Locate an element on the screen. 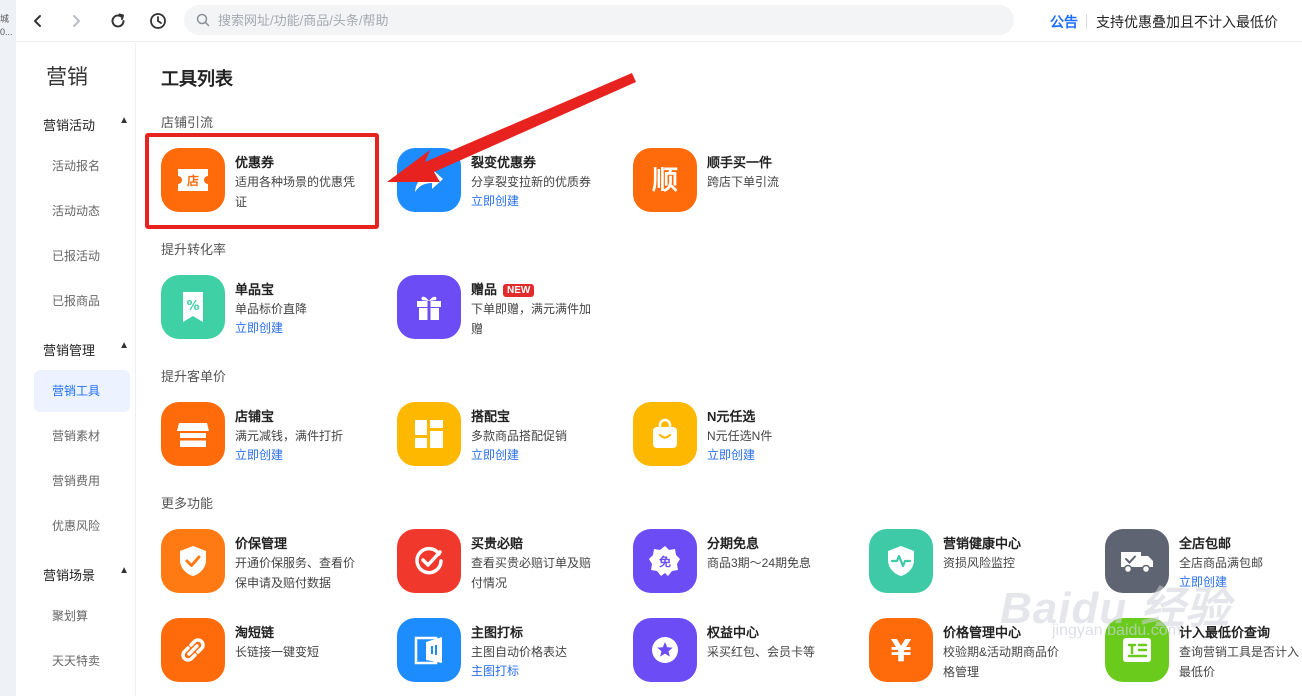  watermark-url: jingyan.baidu.com is located at coordinates (1116, 630).